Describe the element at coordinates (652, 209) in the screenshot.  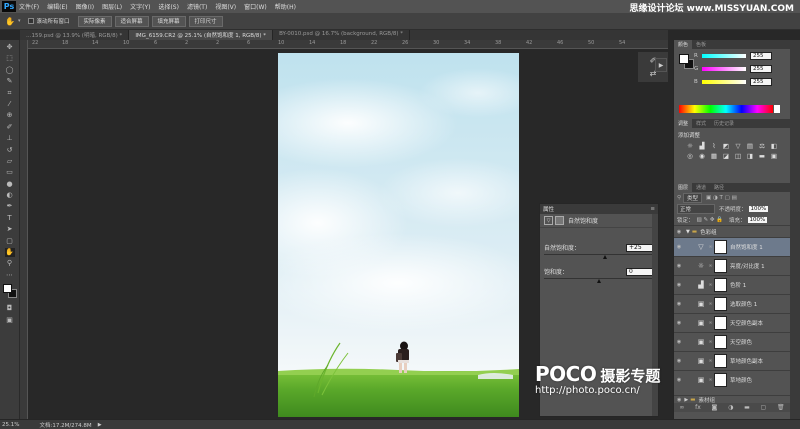
I see `panel-menu-icon: ≡` at that location.